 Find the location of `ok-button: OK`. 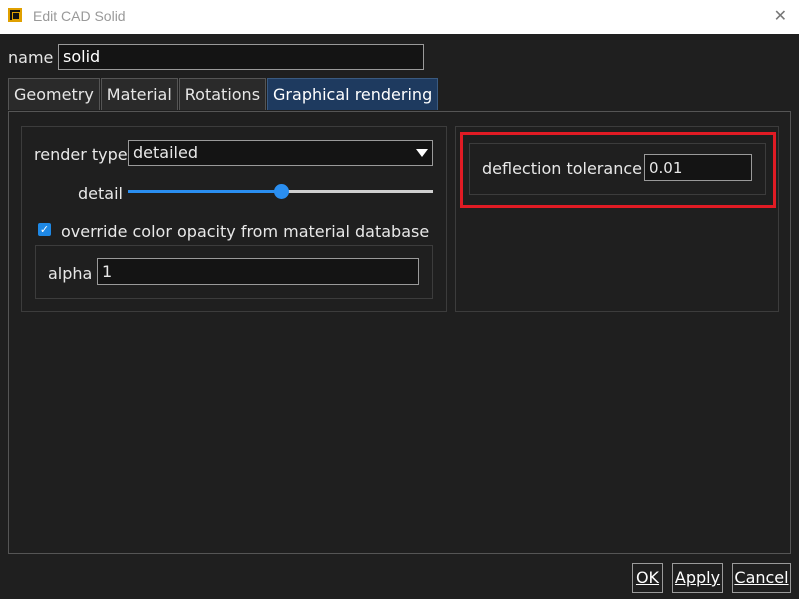

ok-button: OK is located at coordinates (647, 578).